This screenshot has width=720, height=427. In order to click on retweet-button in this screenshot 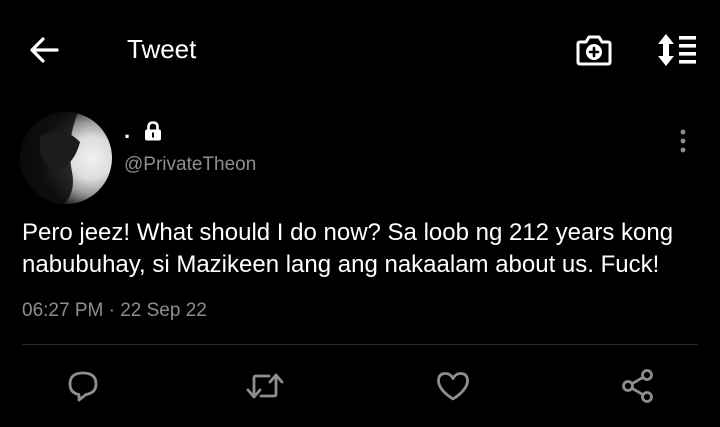, I will do `click(265, 386)`.